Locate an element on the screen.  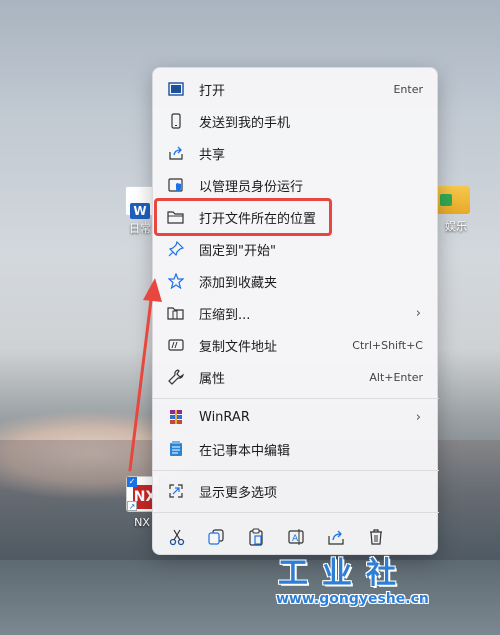
svg-text: A is located at coordinates (295, 539).